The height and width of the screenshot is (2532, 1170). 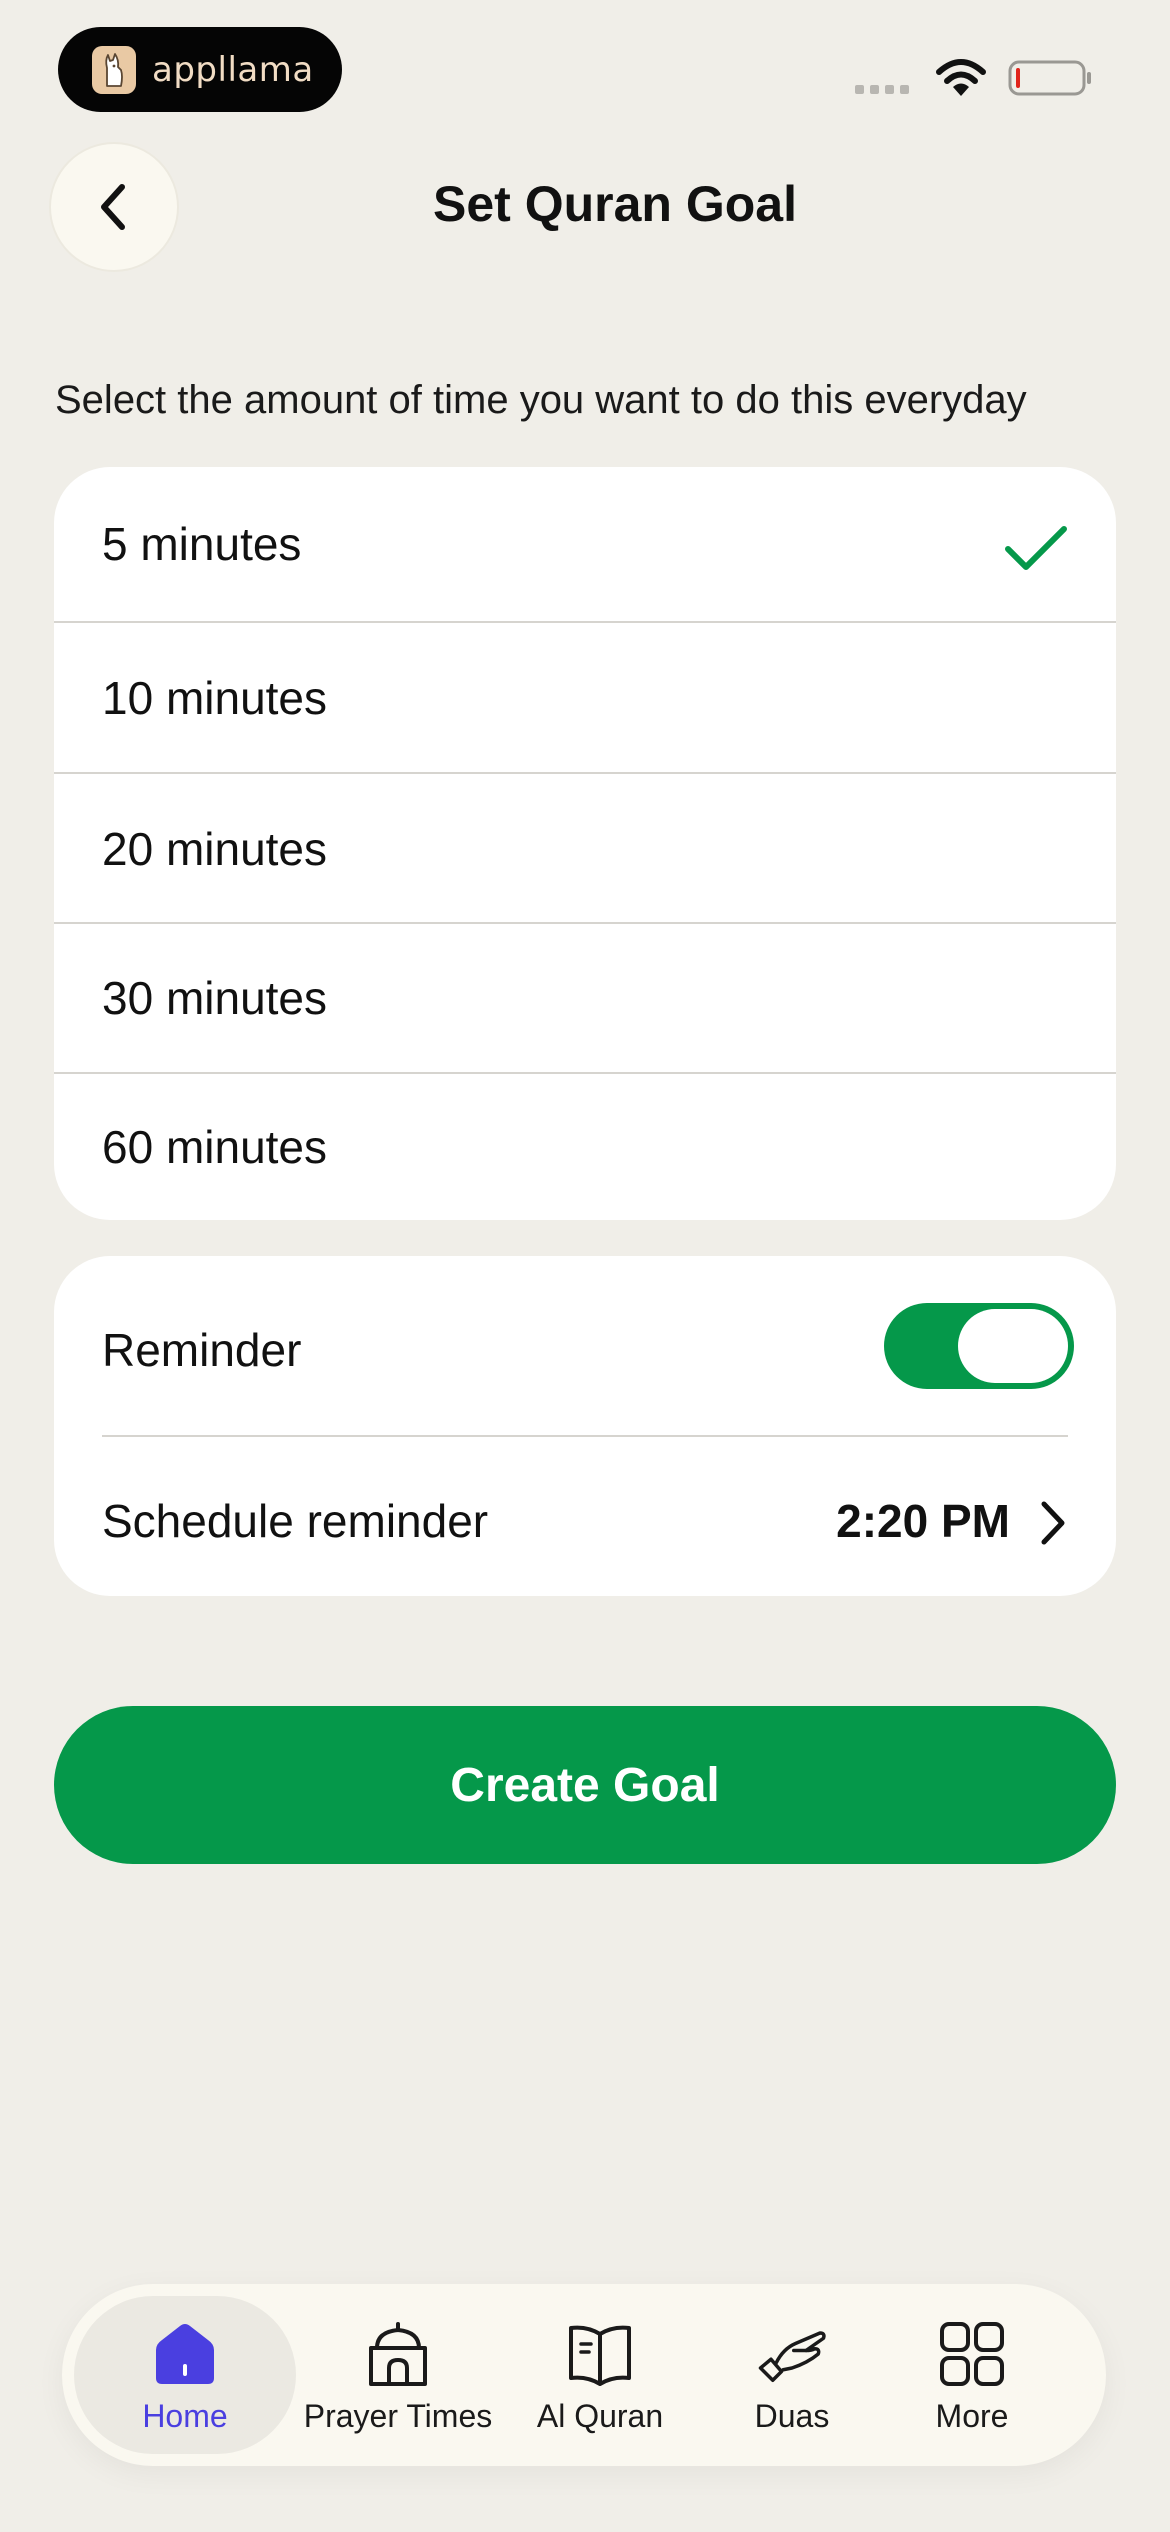 What do you see at coordinates (600, 2416) in the screenshot?
I see `nav-label: Al Quran` at bounding box center [600, 2416].